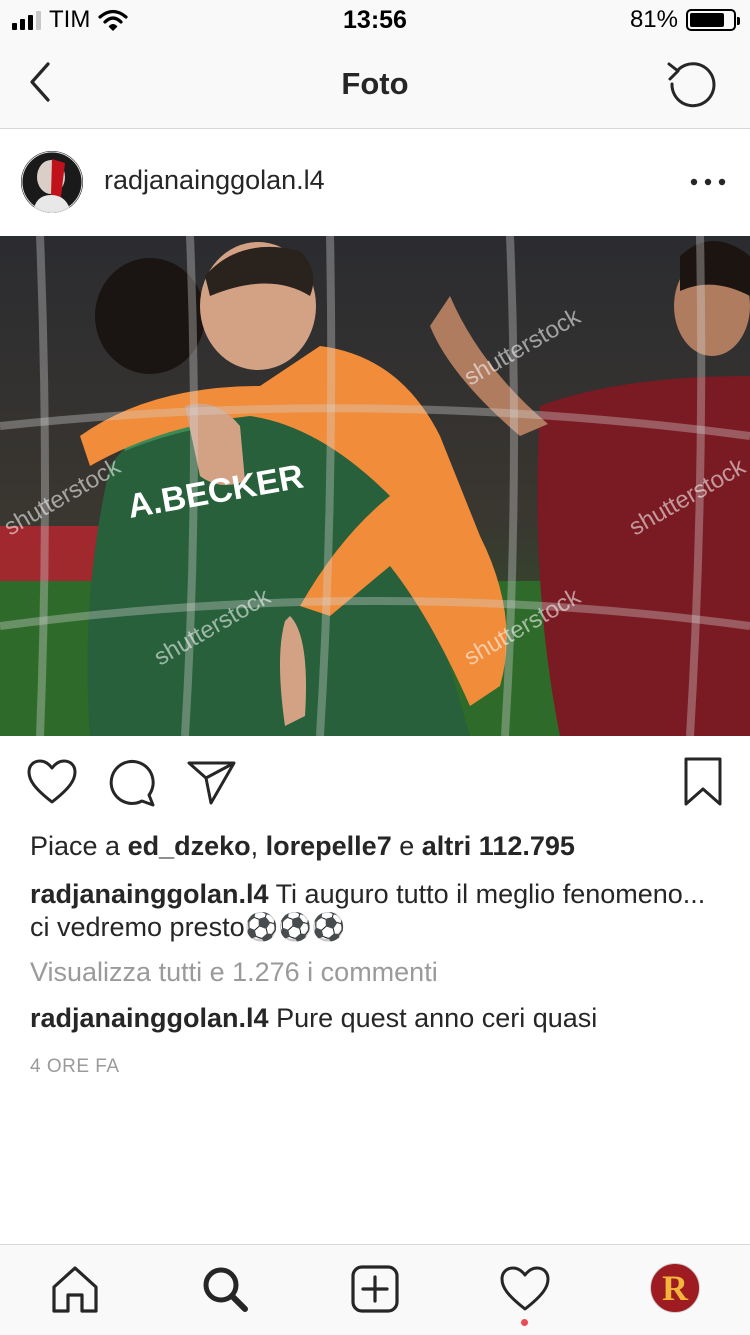  Describe the element at coordinates (132, 783) in the screenshot. I see `comment-icon` at that location.